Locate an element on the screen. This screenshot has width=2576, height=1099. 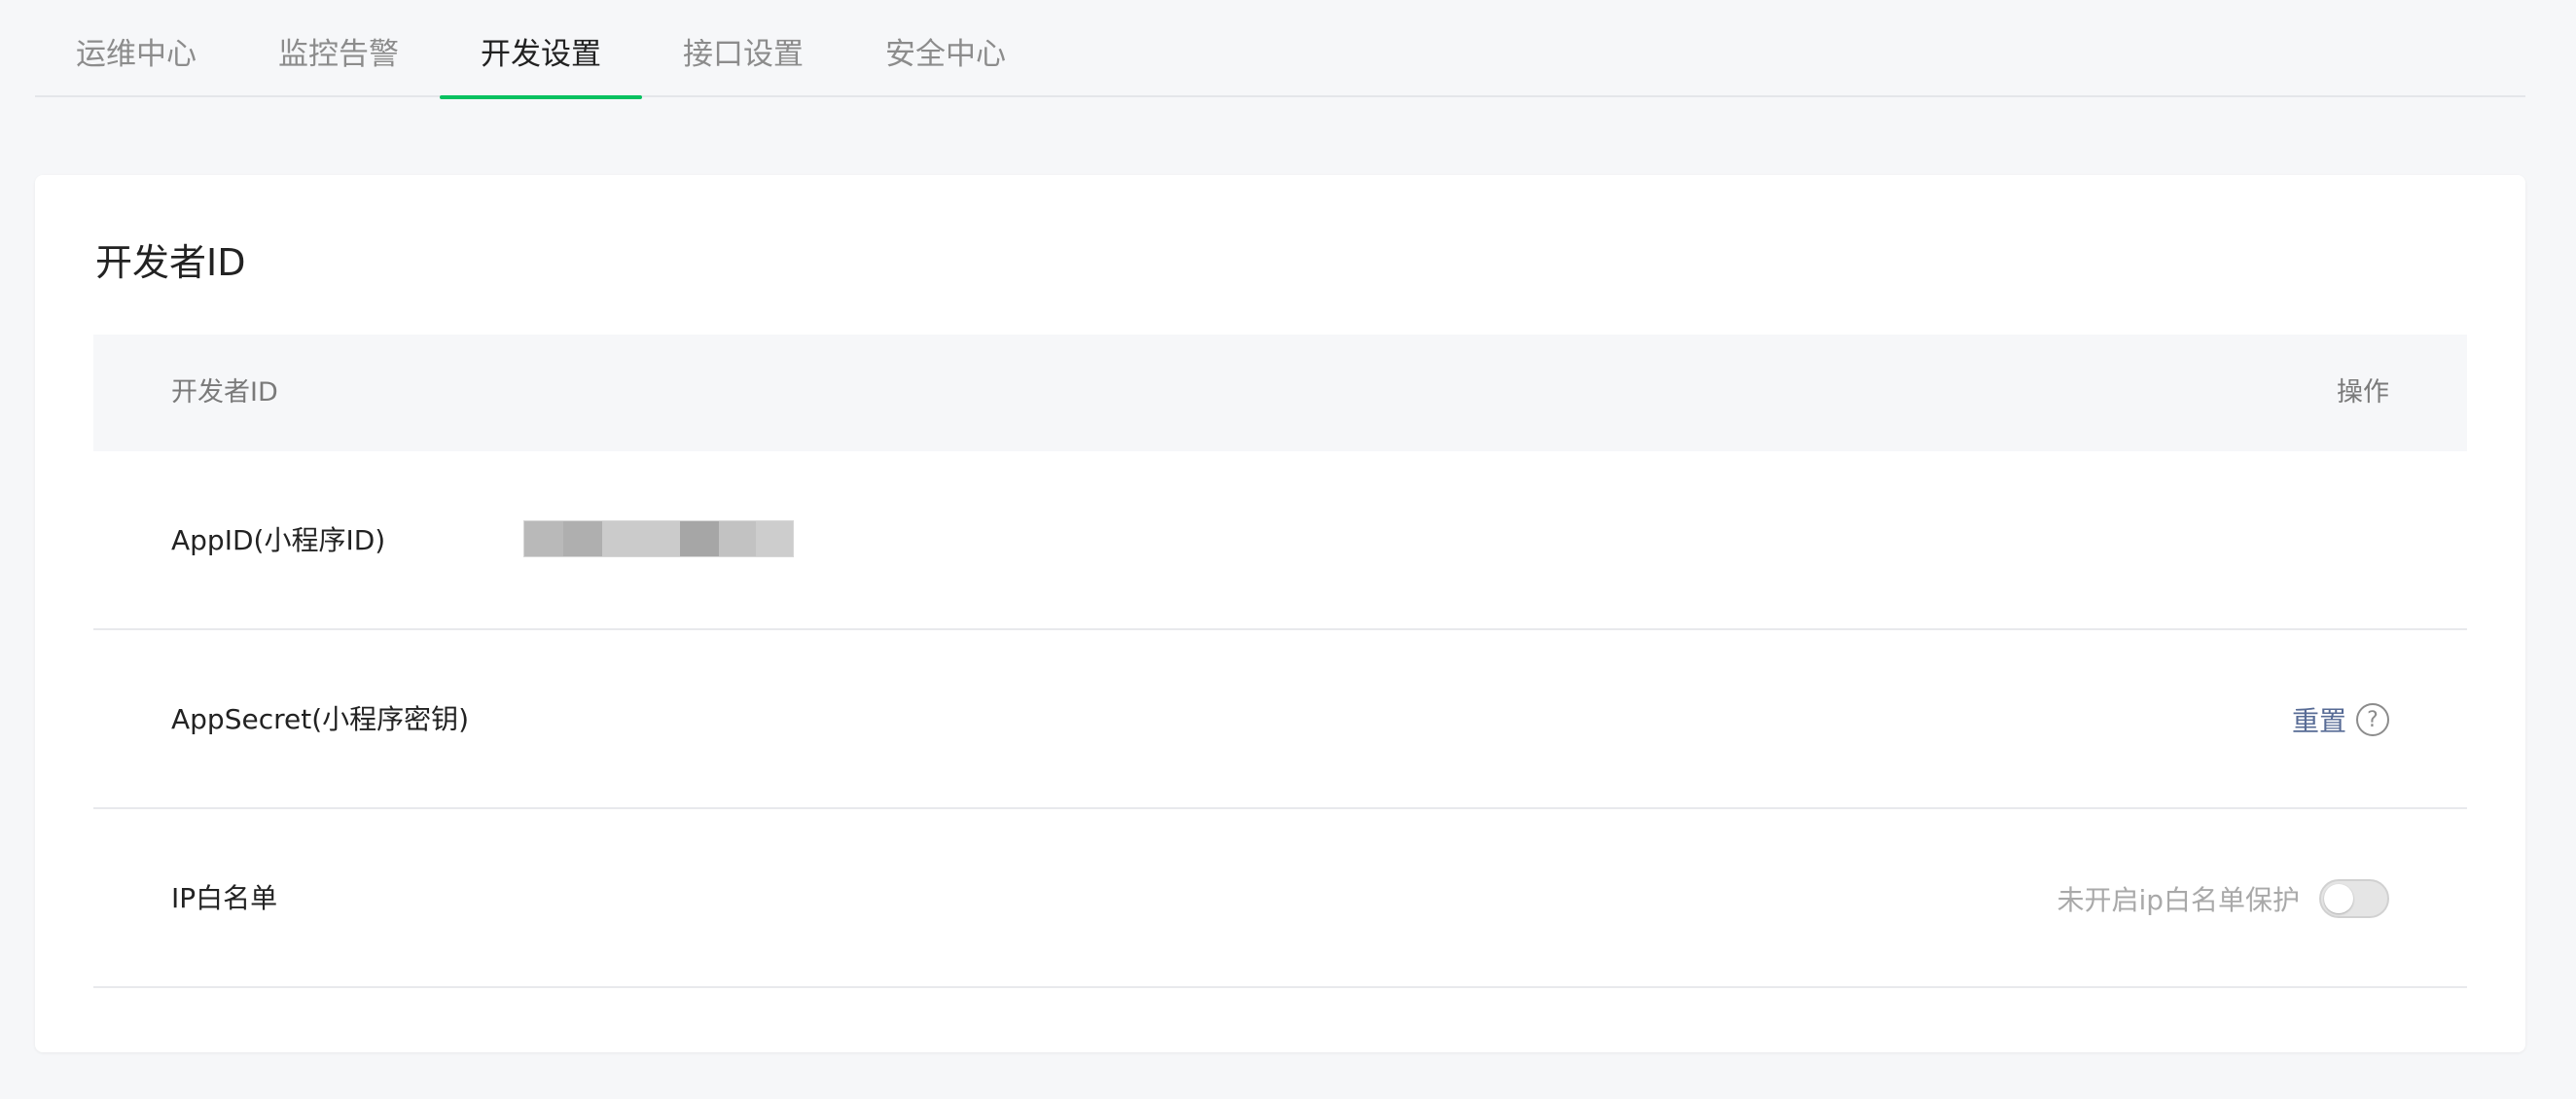
tab-label: 安全中心 is located at coordinates (945, 54).